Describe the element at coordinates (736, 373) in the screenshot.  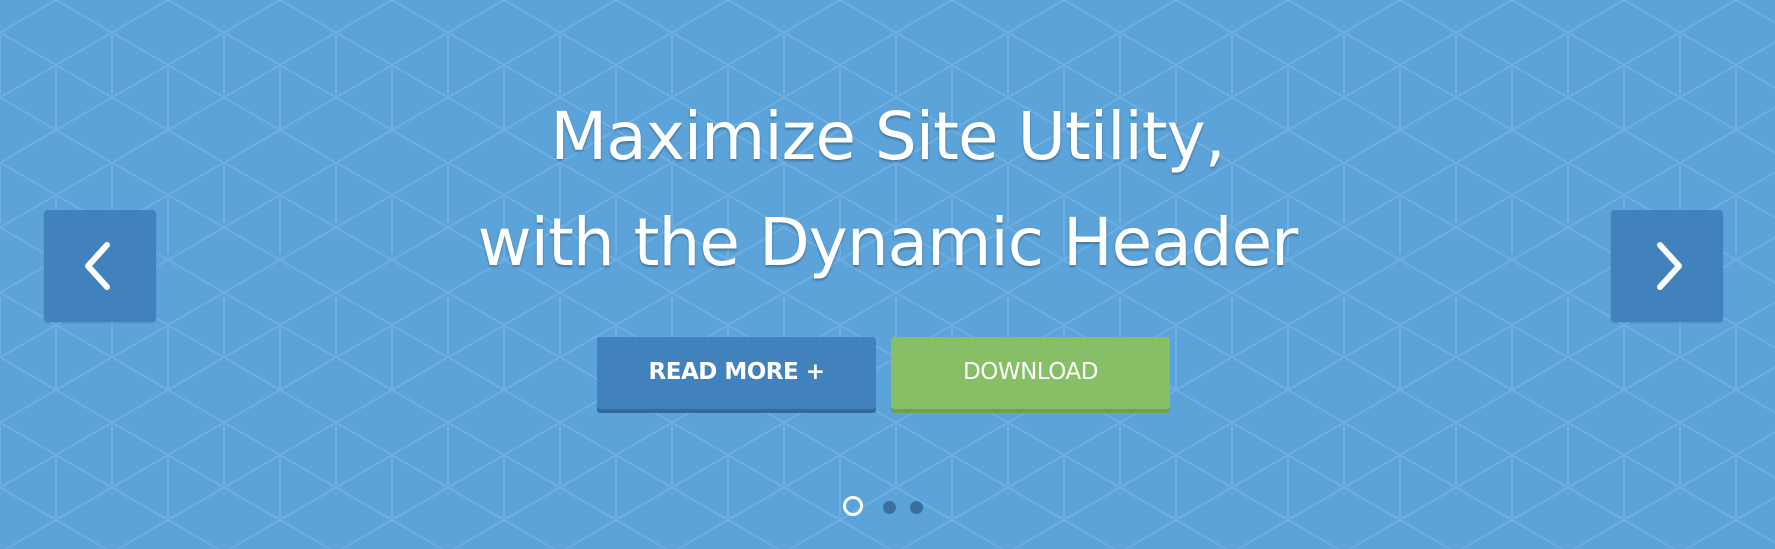
I see `read-more-button: READ MORE +` at that location.